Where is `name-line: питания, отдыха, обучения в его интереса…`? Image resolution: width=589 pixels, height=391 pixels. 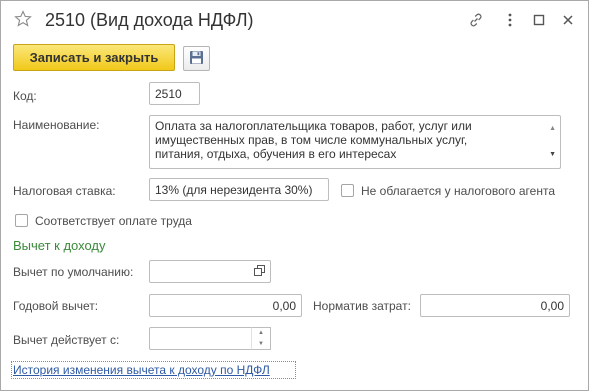
name-line: питания, отдыха, обучения в его интереса… is located at coordinates (276, 154).